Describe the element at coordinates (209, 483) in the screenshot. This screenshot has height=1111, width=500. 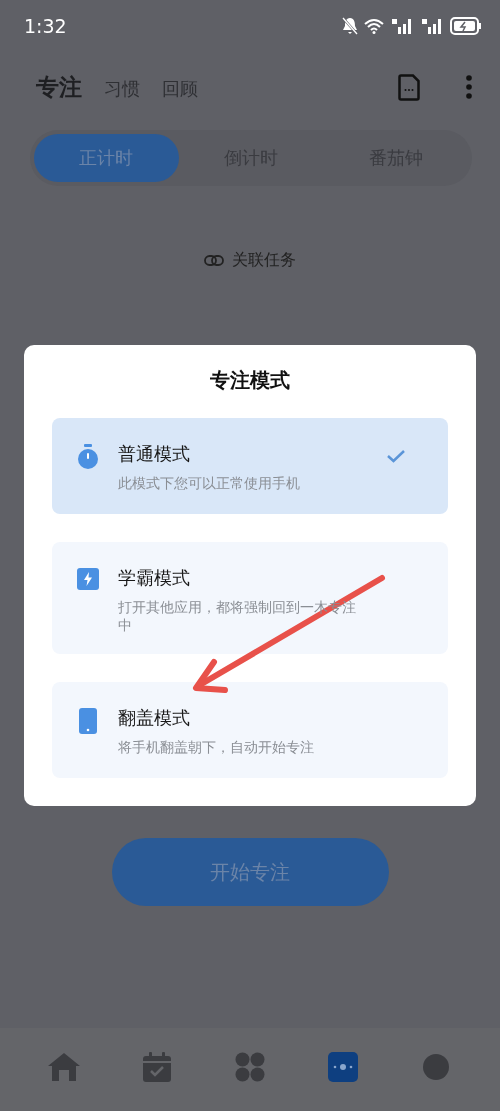
I see `mode-description: 此模式下您可以正常使用手机` at that location.